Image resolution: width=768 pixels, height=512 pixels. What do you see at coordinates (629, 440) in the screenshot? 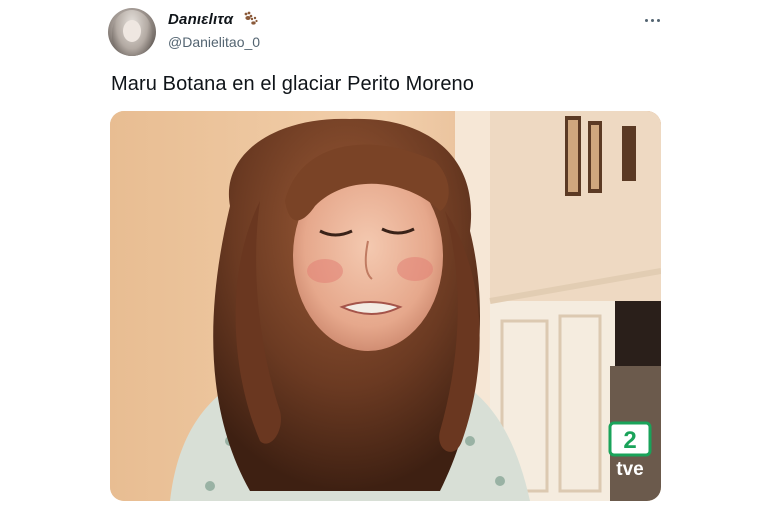
I see `watermark-number: 2` at bounding box center [629, 440].